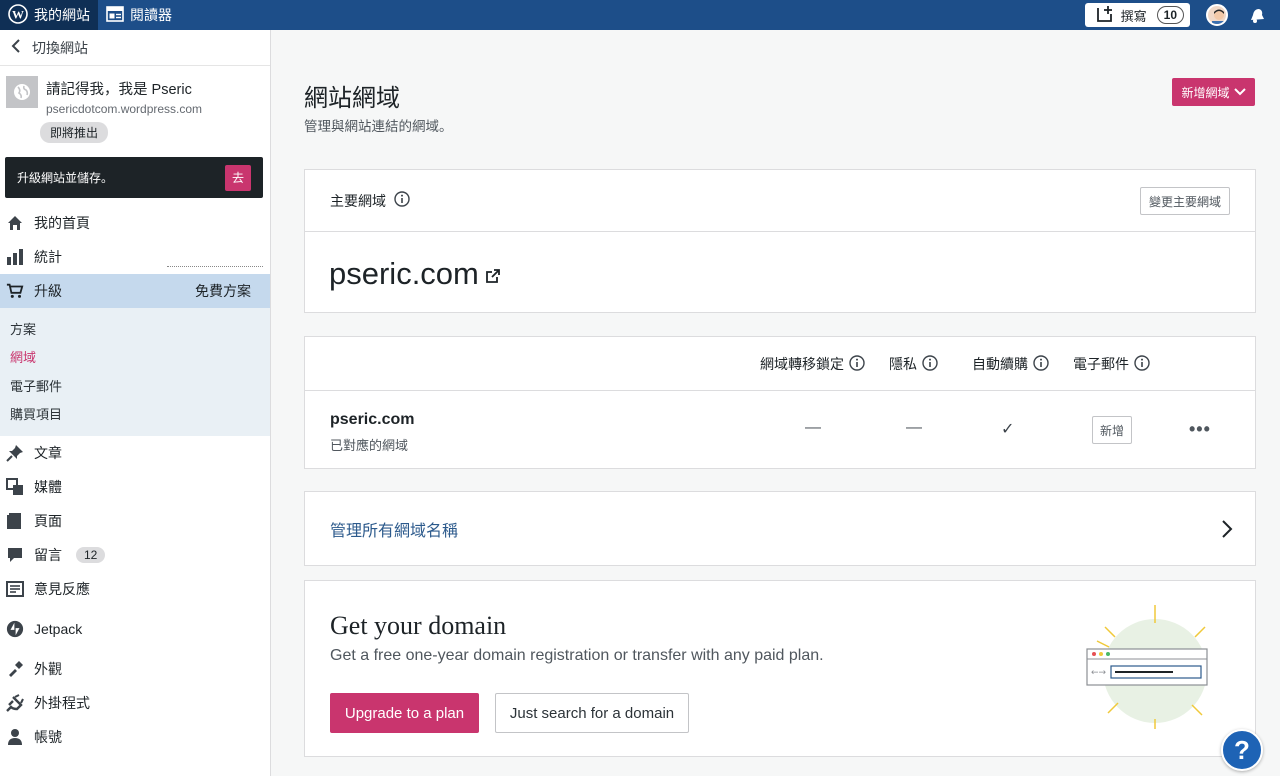  Describe the element at coordinates (119, 90) in the screenshot. I see `site-name: 請記得我，我是 Pseric` at that location.